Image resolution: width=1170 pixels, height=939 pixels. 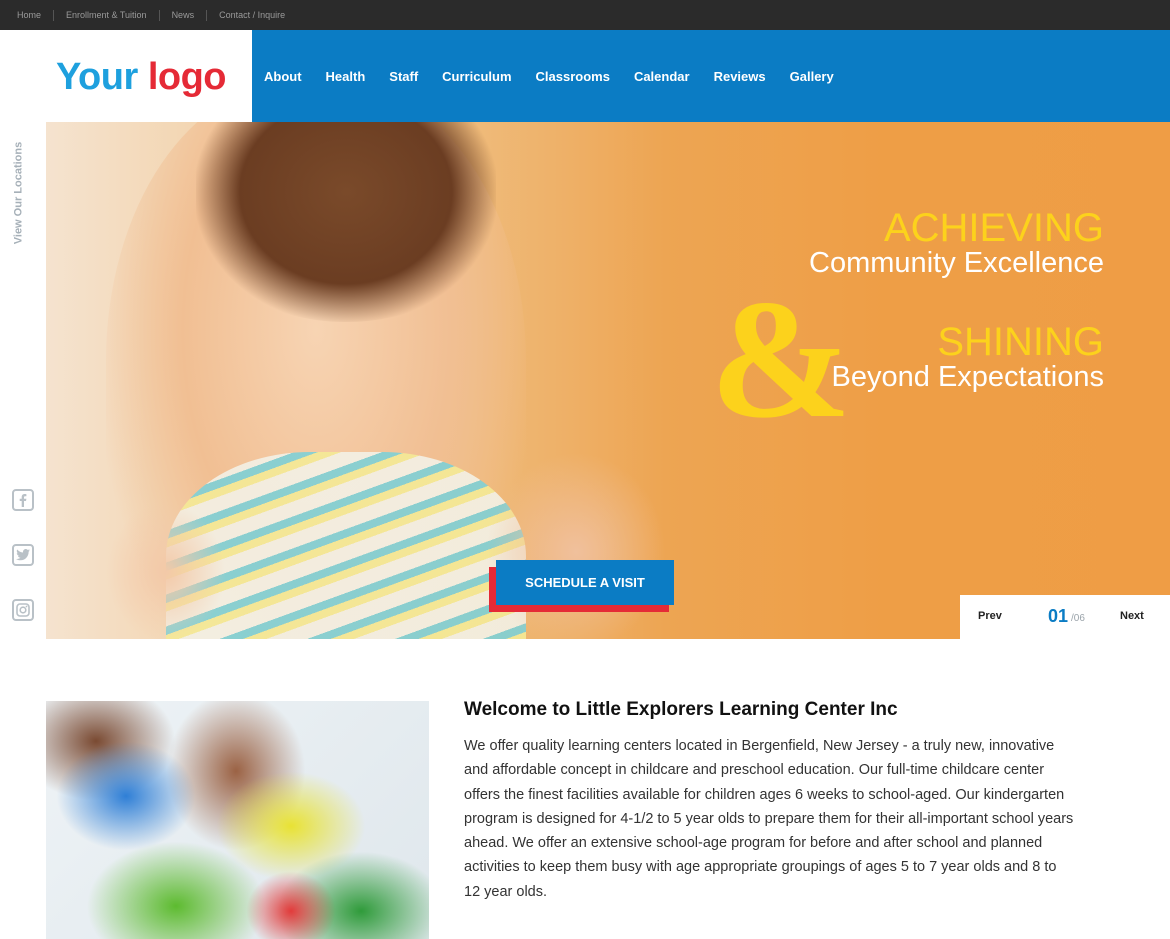 What do you see at coordinates (346, 76) in the screenshot?
I see `nav-item-health: Health` at bounding box center [346, 76].